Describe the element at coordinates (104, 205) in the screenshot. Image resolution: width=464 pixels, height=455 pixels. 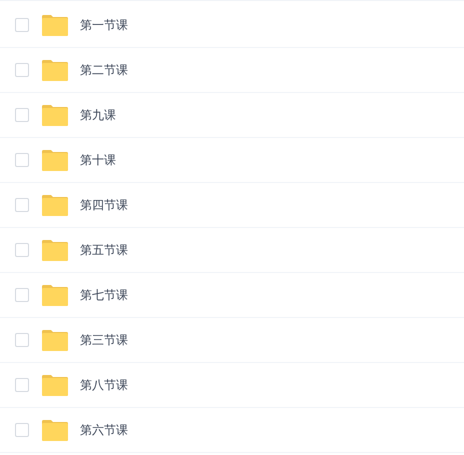
I see `folder-name: 第四节课` at that location.